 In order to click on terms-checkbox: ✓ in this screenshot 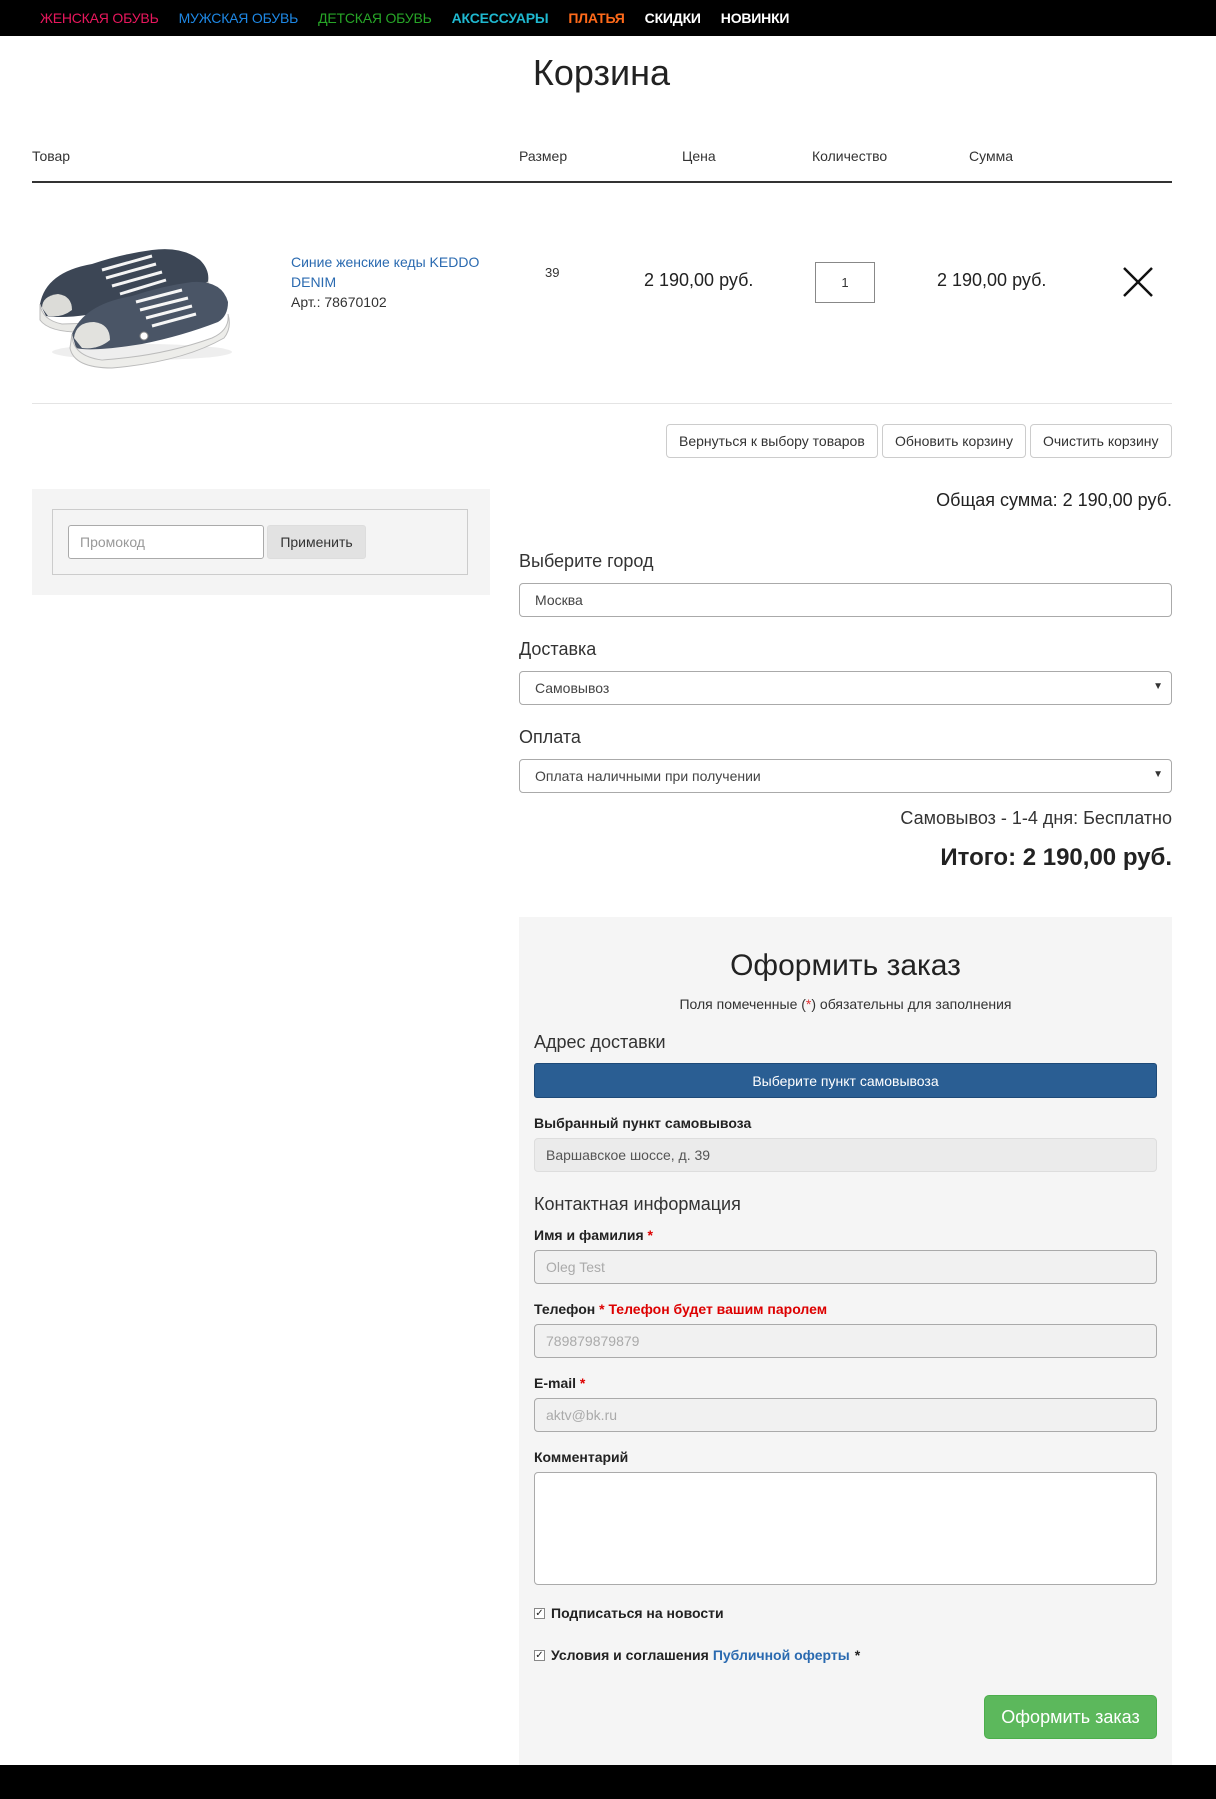, I will do `click(539, 1655)`.